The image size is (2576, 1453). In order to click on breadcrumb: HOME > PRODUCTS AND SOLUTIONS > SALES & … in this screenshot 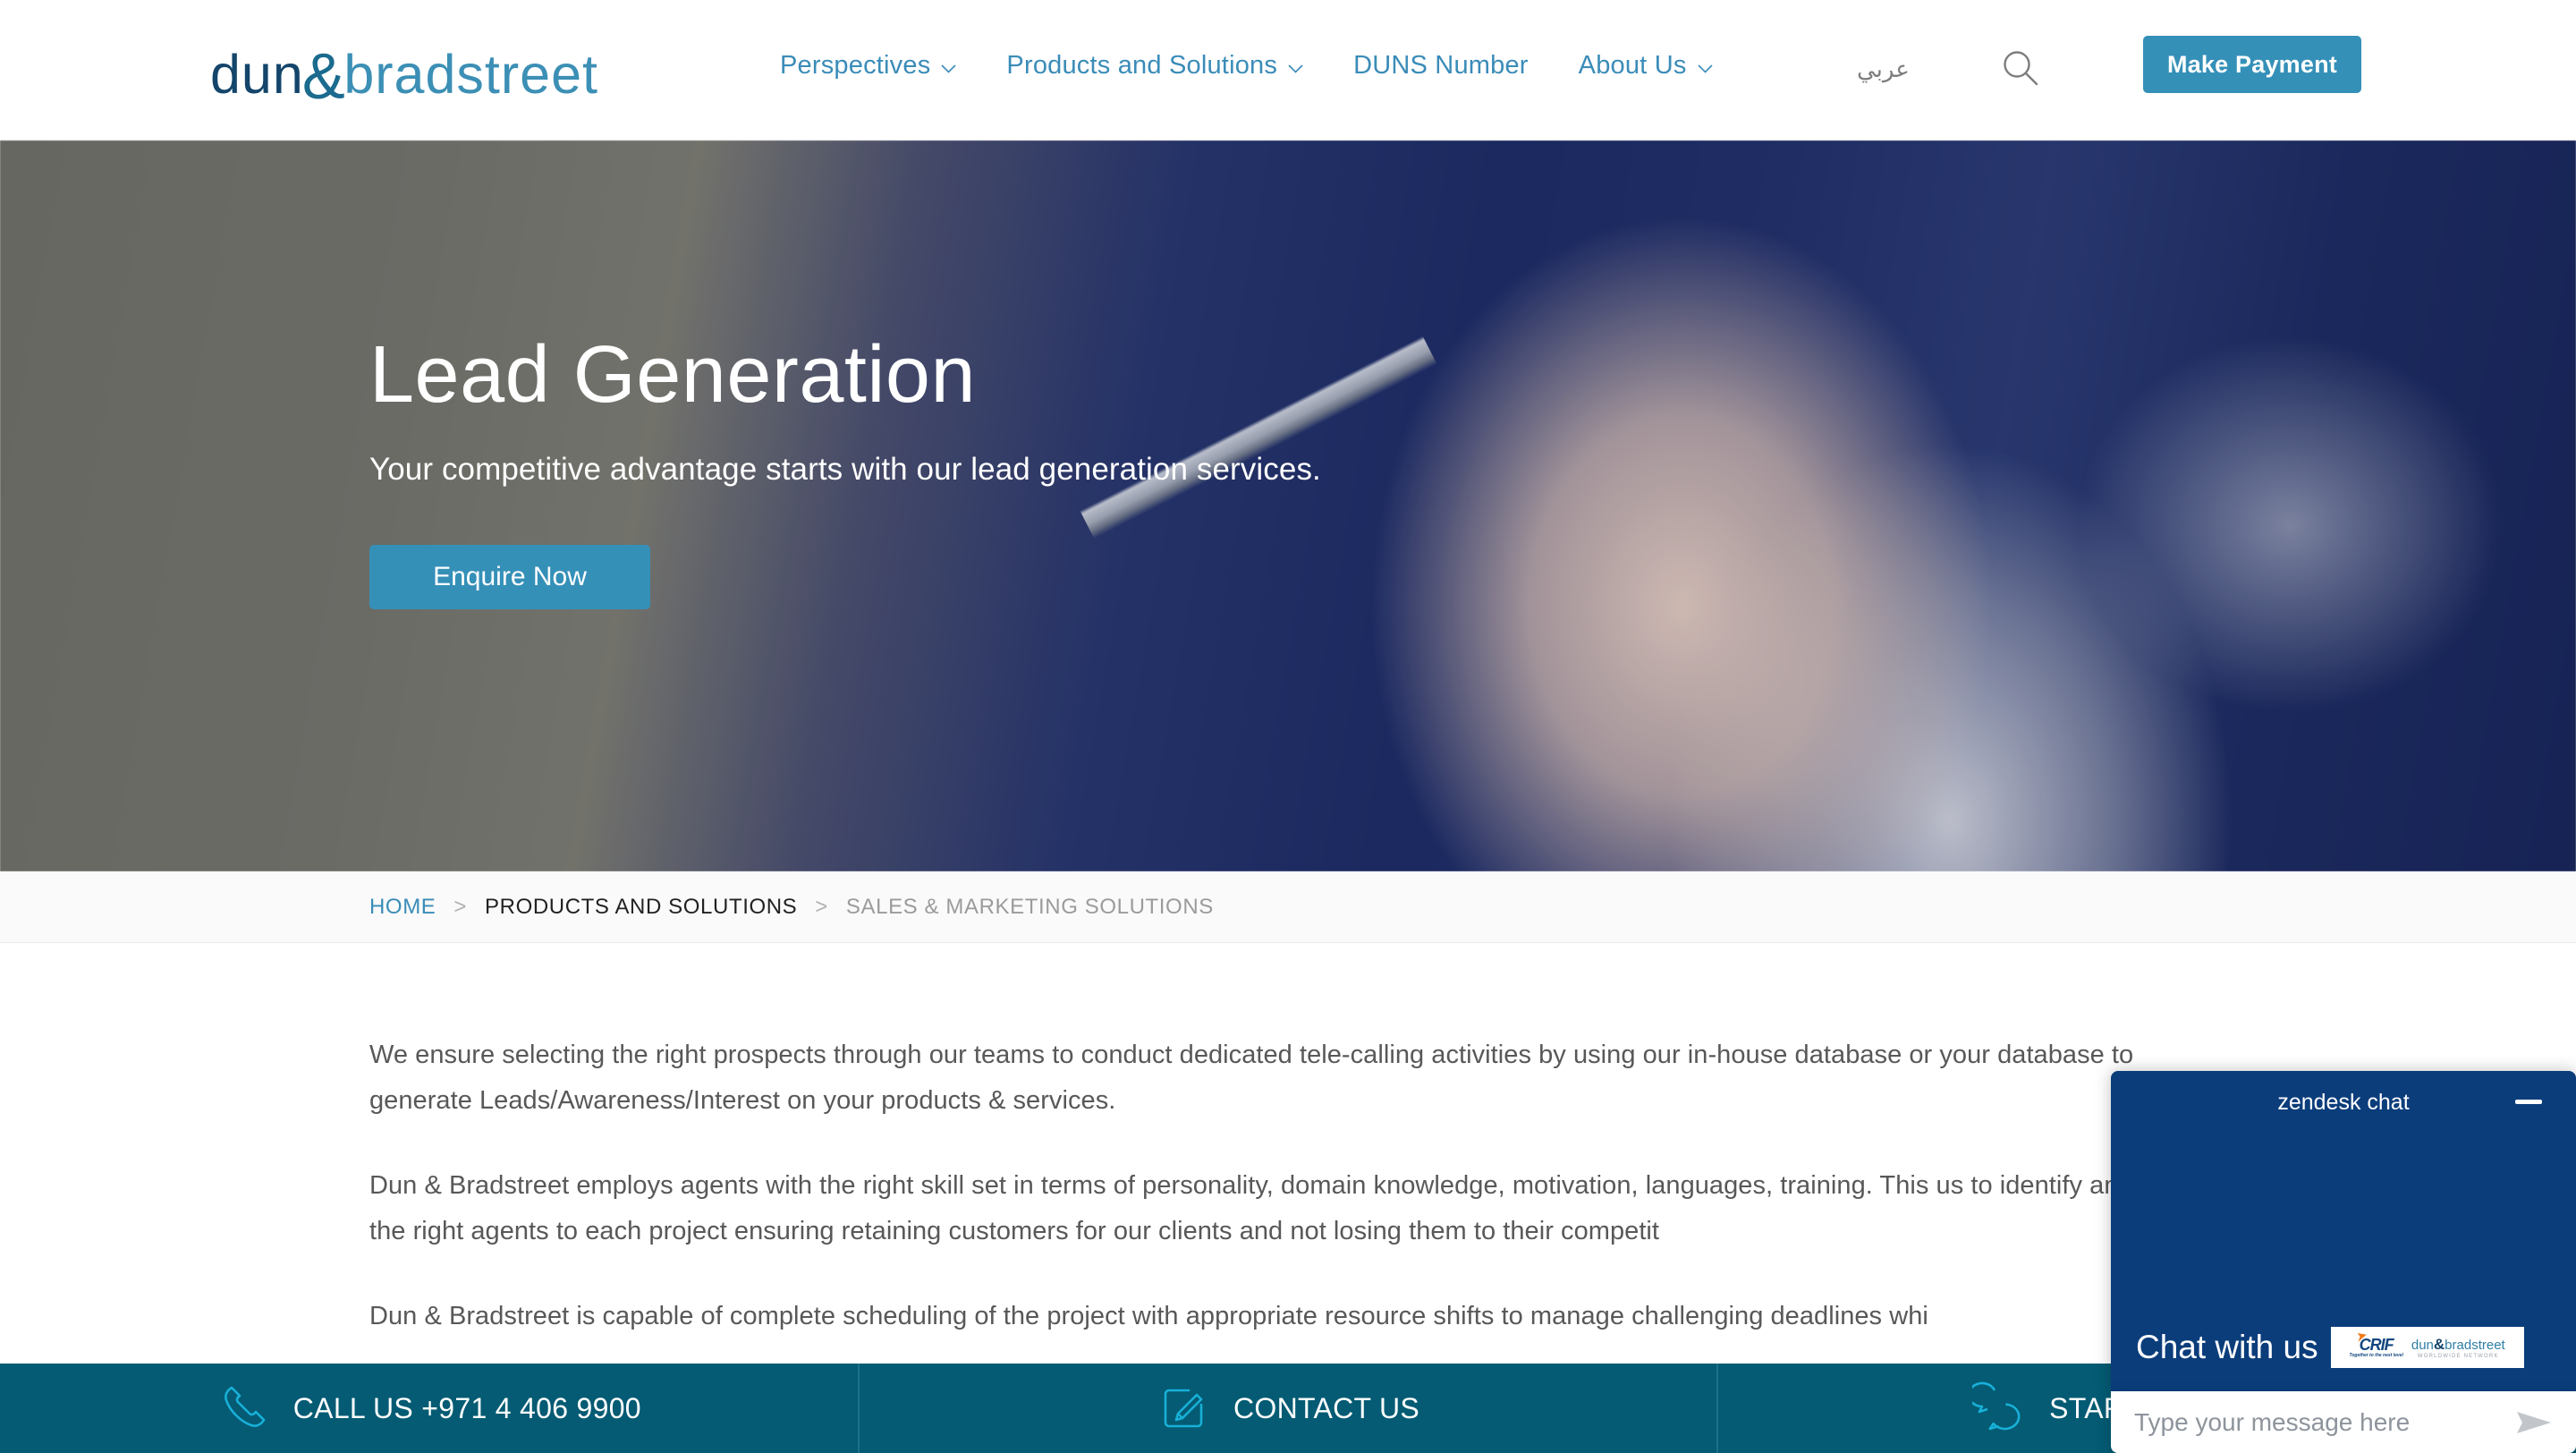, I will do `click(791, 907)`.